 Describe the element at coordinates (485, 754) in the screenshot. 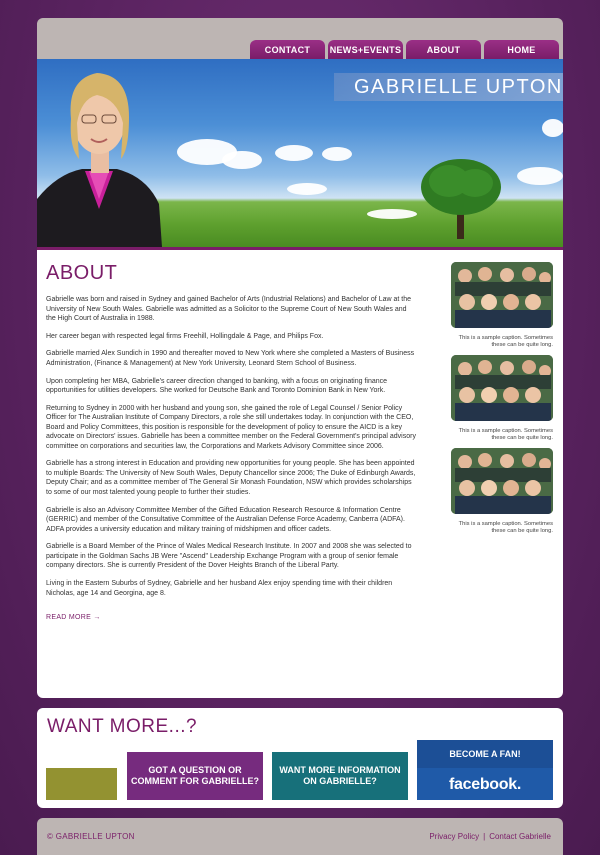

I see `become-fan-label: BECOME A FAN!` at that location.